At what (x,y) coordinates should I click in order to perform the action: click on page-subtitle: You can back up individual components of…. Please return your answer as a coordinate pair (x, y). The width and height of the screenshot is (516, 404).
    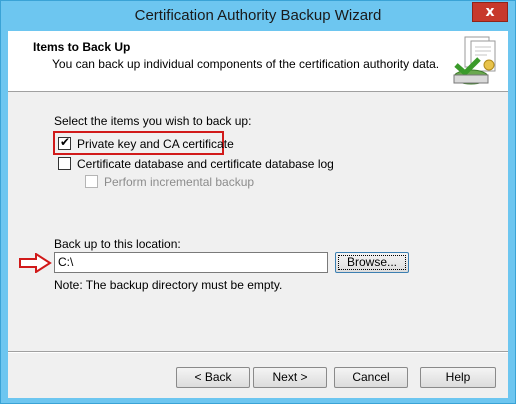
    Looking at the image, I should click on (246, 64).